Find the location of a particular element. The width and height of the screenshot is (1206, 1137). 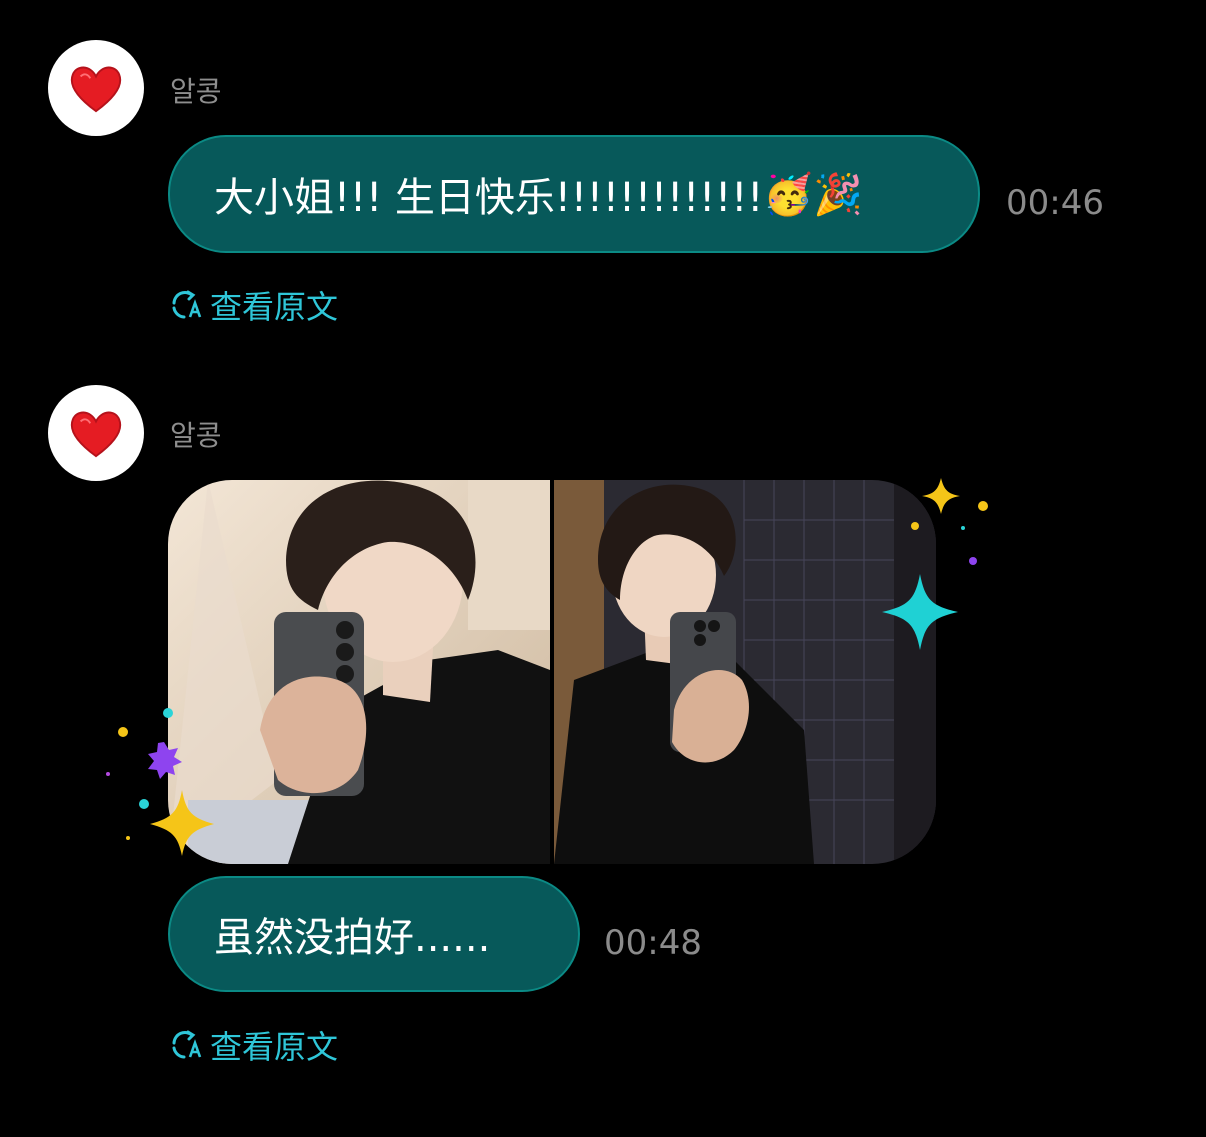

party-emoji-icon: 🥳🎉 is located at coordinates (813, 194).